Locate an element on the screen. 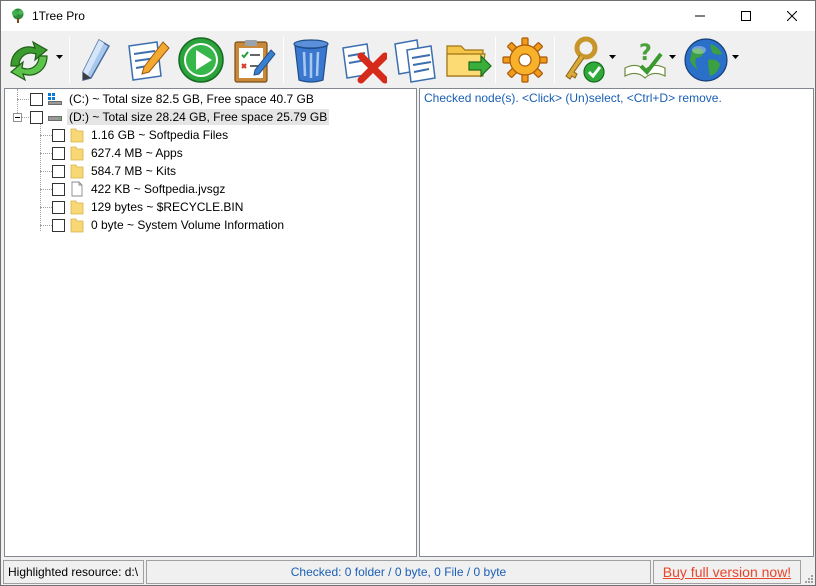  checklist-icon is located at coordinates (253, 60).